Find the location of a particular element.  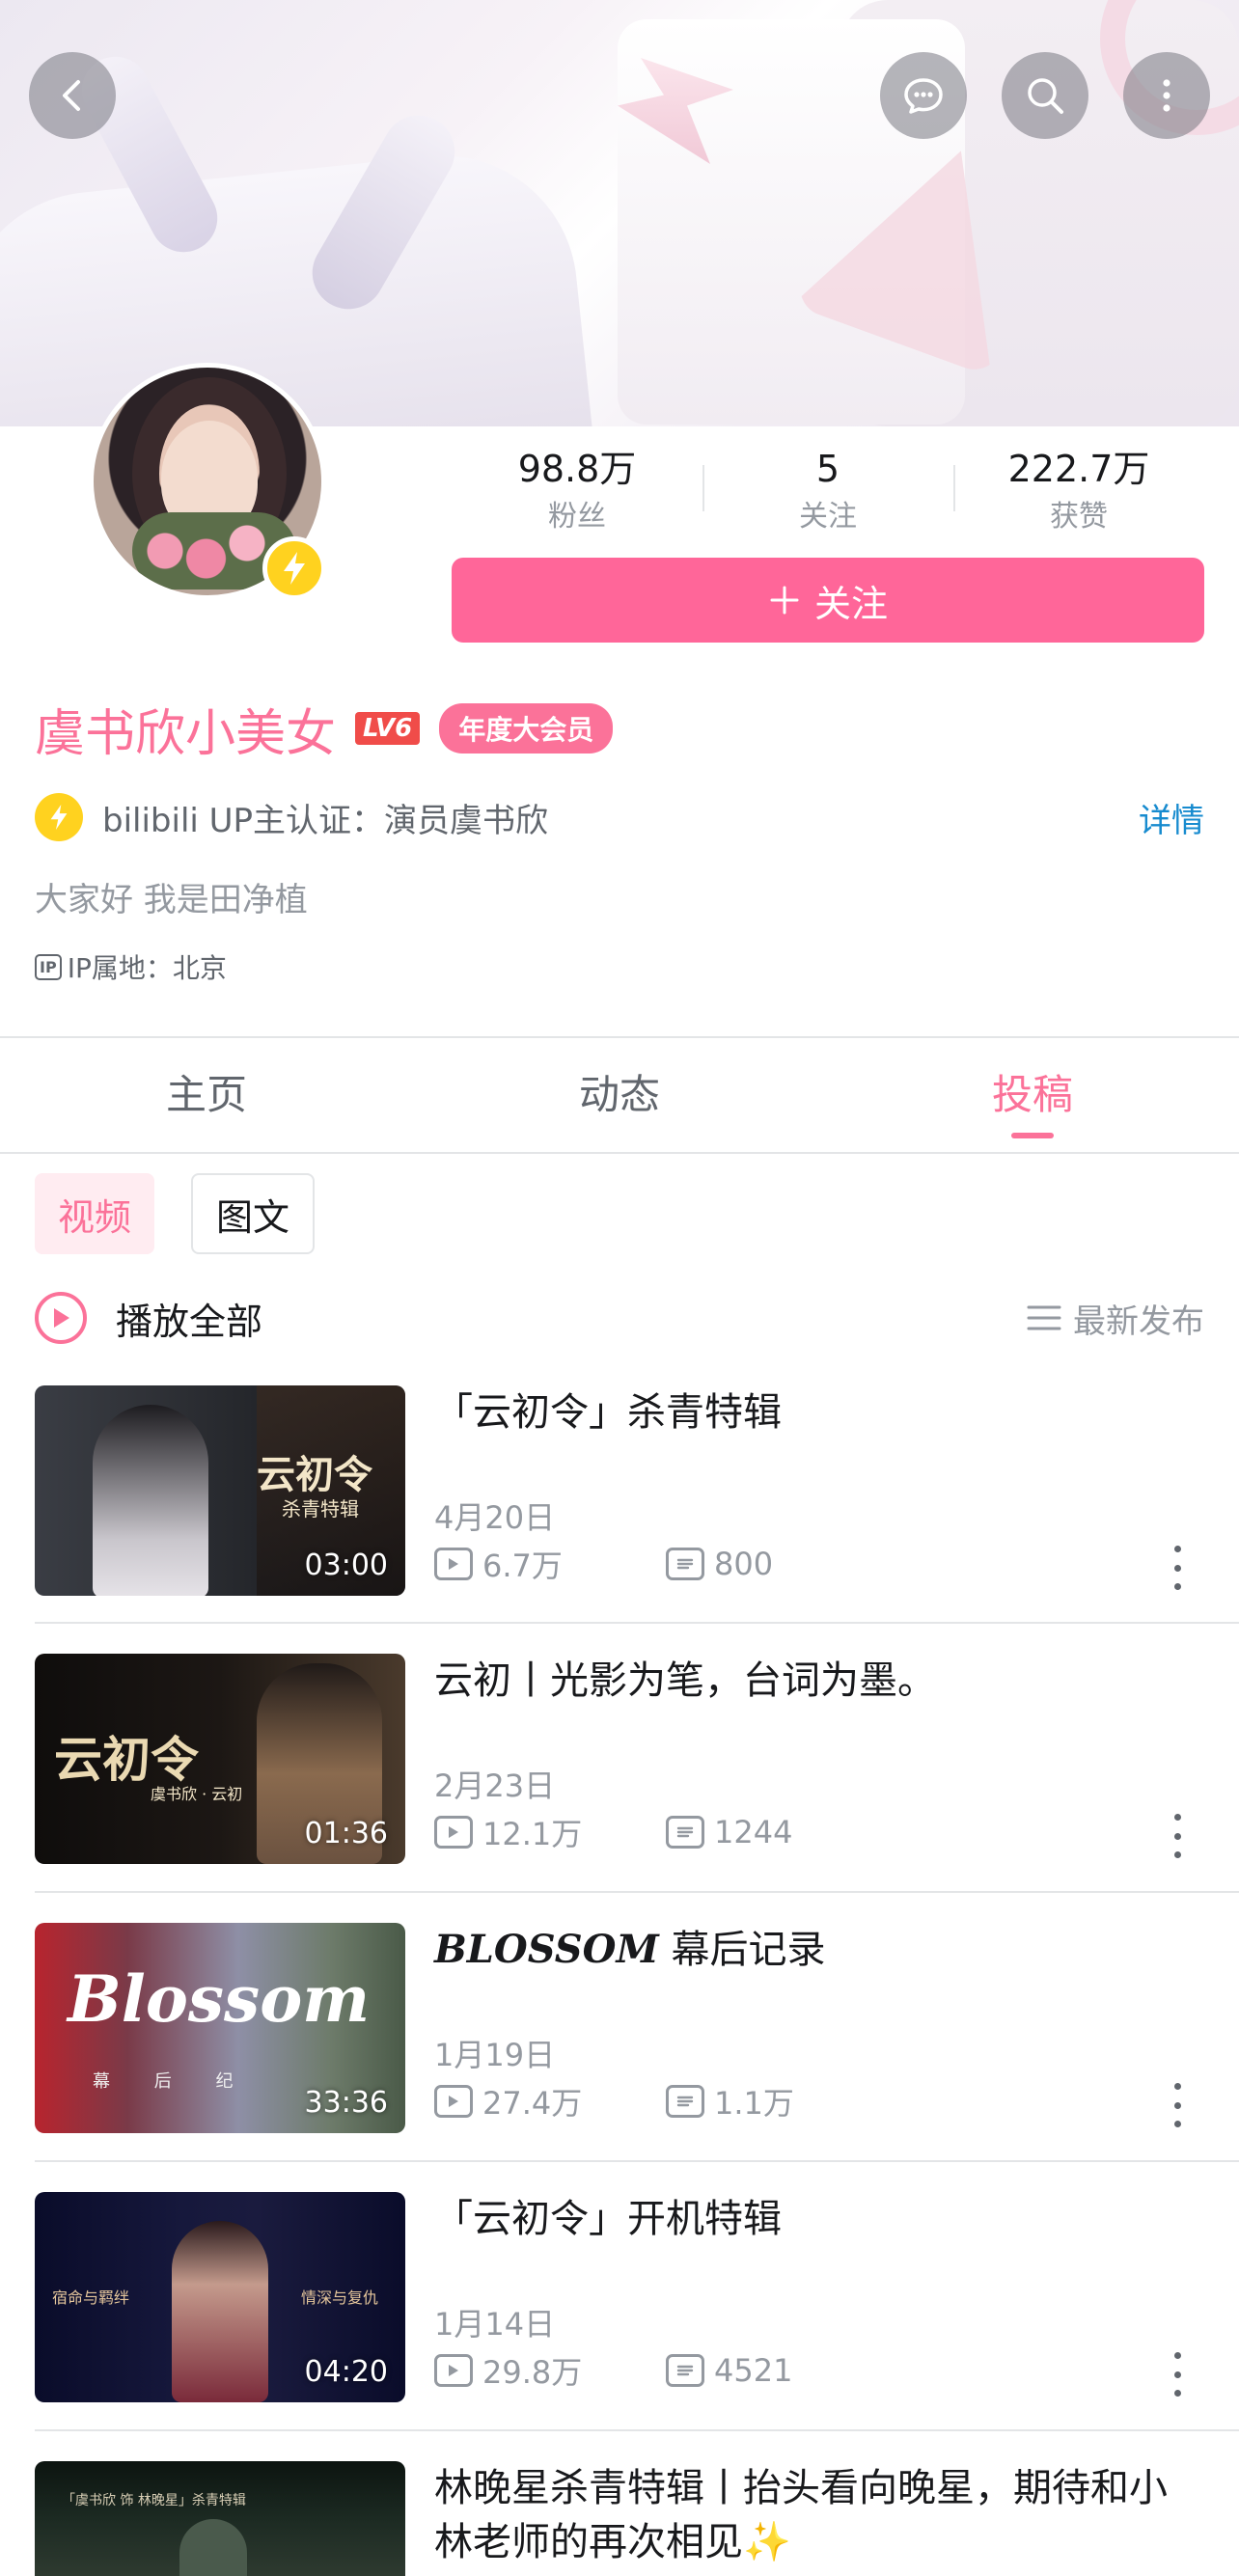

search-button is located at coordinates (1045, 96).